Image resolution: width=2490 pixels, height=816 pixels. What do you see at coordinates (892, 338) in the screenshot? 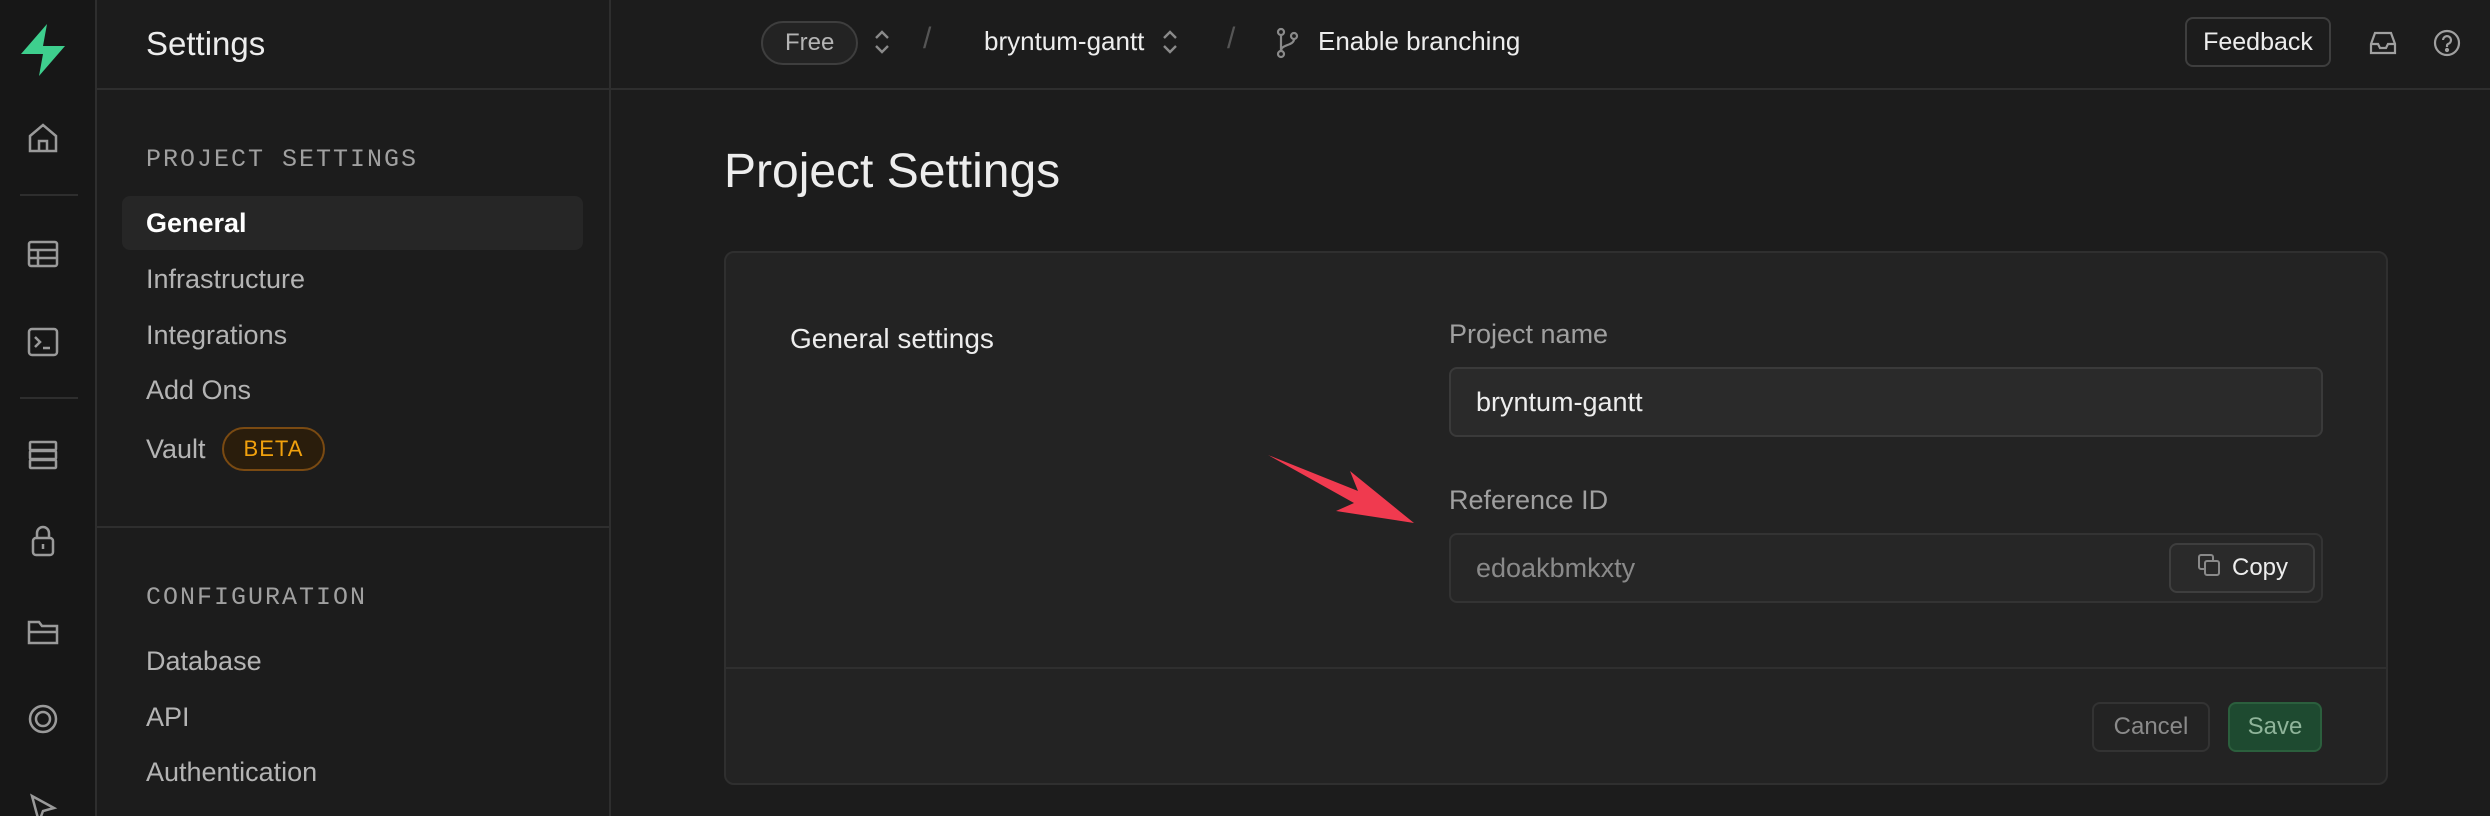
I see `section-label: General settings` at bounding box center [892, 338].